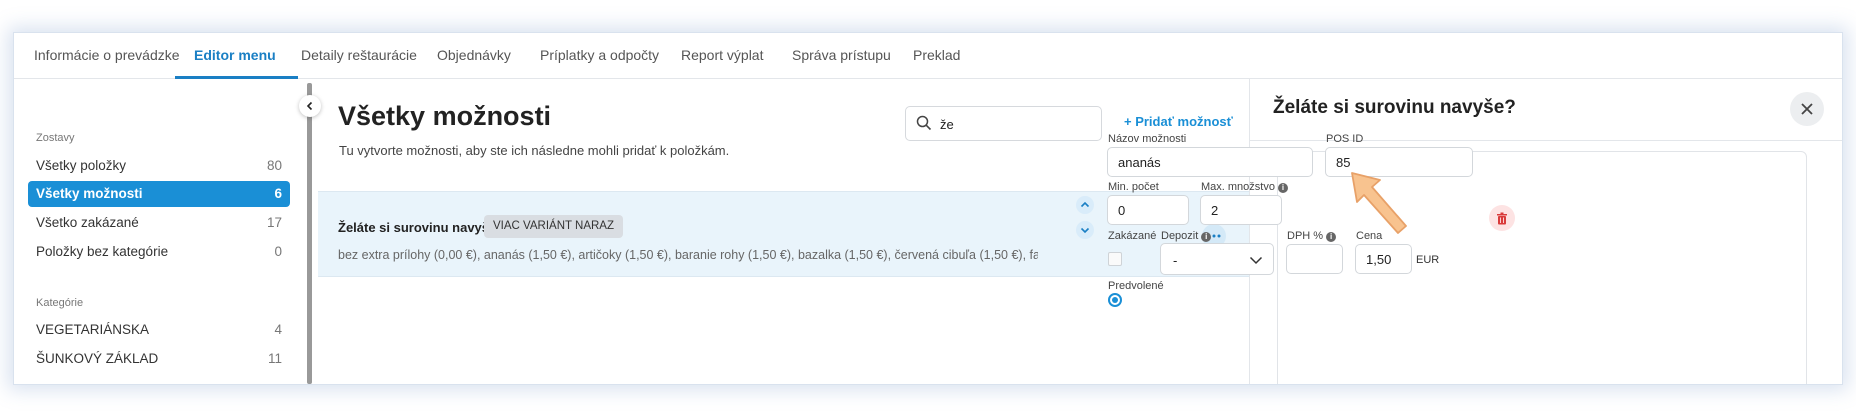 Image resolution: width=1856 pixels, height=415 pixels. Describe the element at coordinates (1305, 236) in the screenshot. I see `vat-label-text: DPH %` at that location.